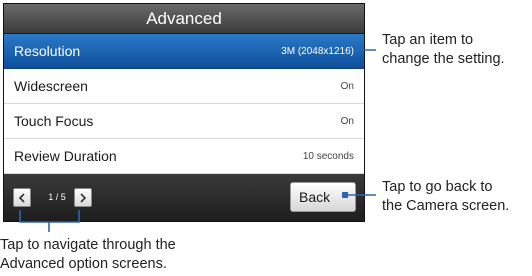 This screenshot has height=276, width=532. I want to click on setting-label: Touch Focus, so click(54, 121).